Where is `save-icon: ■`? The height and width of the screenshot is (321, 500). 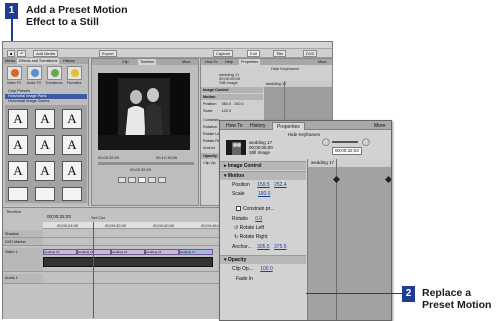
save-icon: ■ is located at coordinates (11, 53).